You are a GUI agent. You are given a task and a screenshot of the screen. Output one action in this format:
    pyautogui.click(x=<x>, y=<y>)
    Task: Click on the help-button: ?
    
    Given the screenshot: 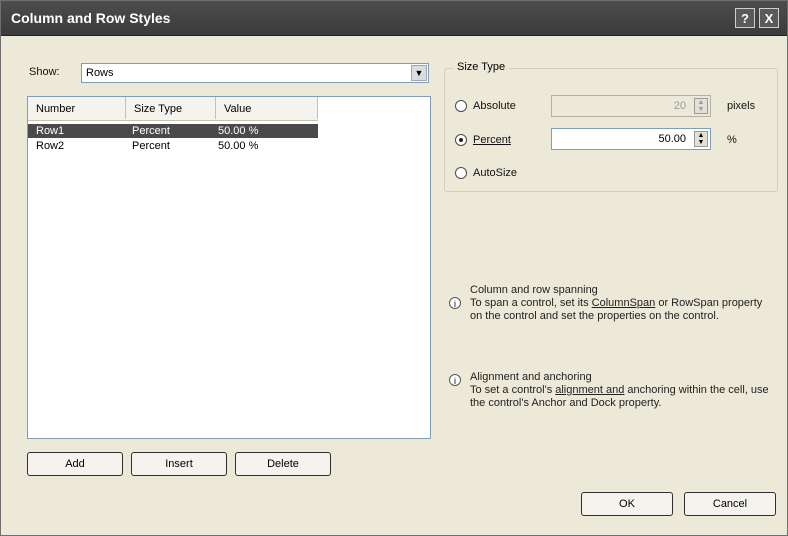 What is the action you would take?
    pyautogui.click(x=745, y=18)
    